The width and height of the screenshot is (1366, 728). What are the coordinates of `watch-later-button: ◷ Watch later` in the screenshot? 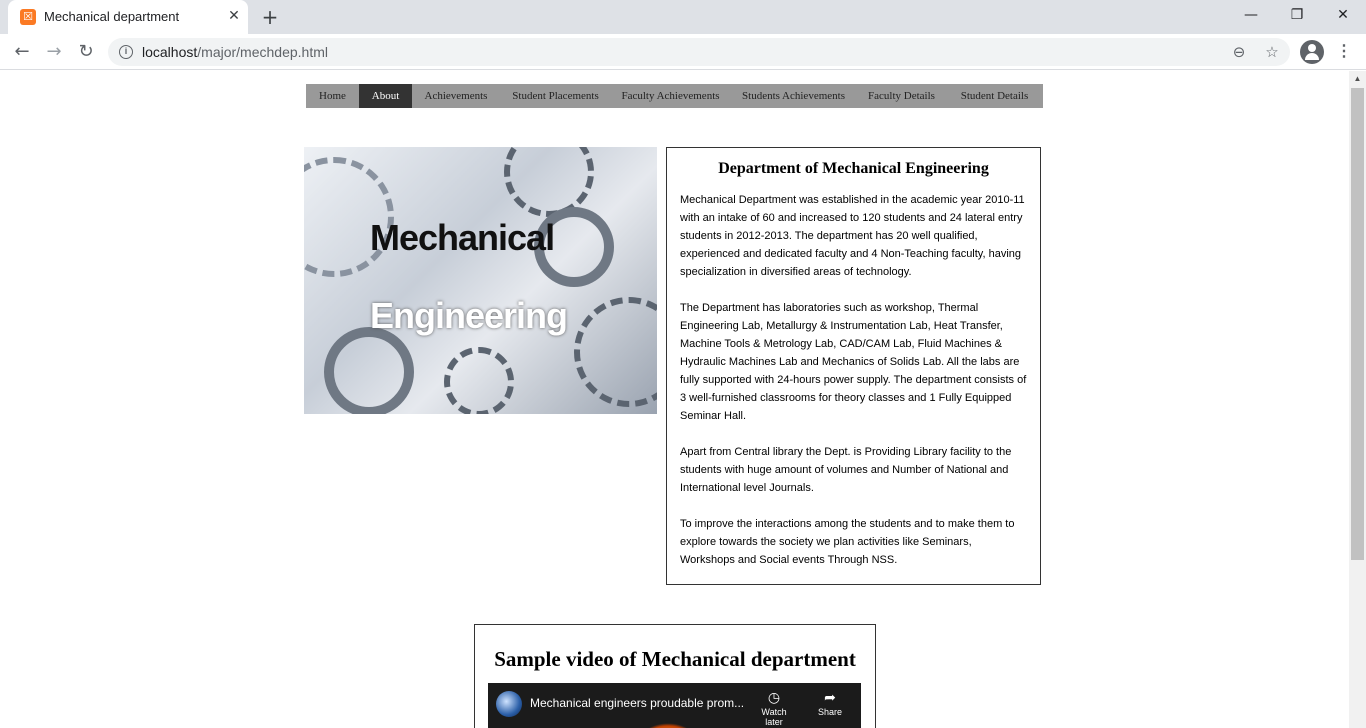 It's located at (774, 708).